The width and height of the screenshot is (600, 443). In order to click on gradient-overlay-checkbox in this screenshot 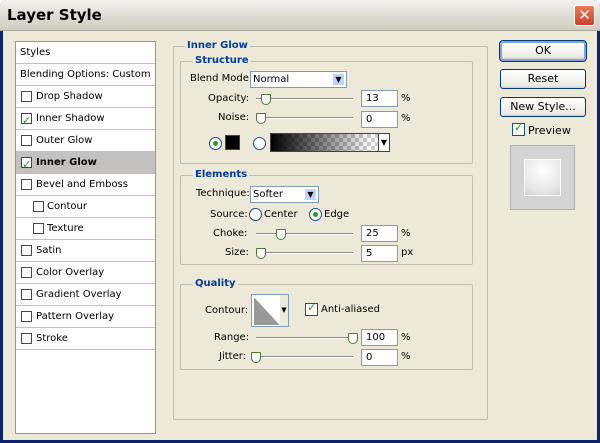, I will do `click(26, 294)`.